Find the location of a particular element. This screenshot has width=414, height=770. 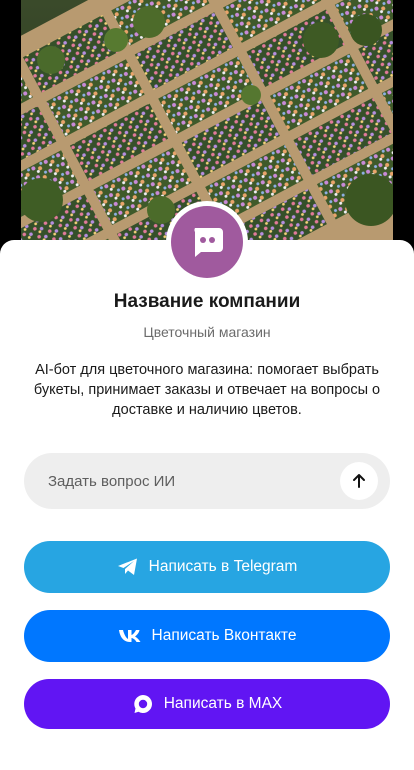

arrow-up-icon is located at coordinates (359, 481).